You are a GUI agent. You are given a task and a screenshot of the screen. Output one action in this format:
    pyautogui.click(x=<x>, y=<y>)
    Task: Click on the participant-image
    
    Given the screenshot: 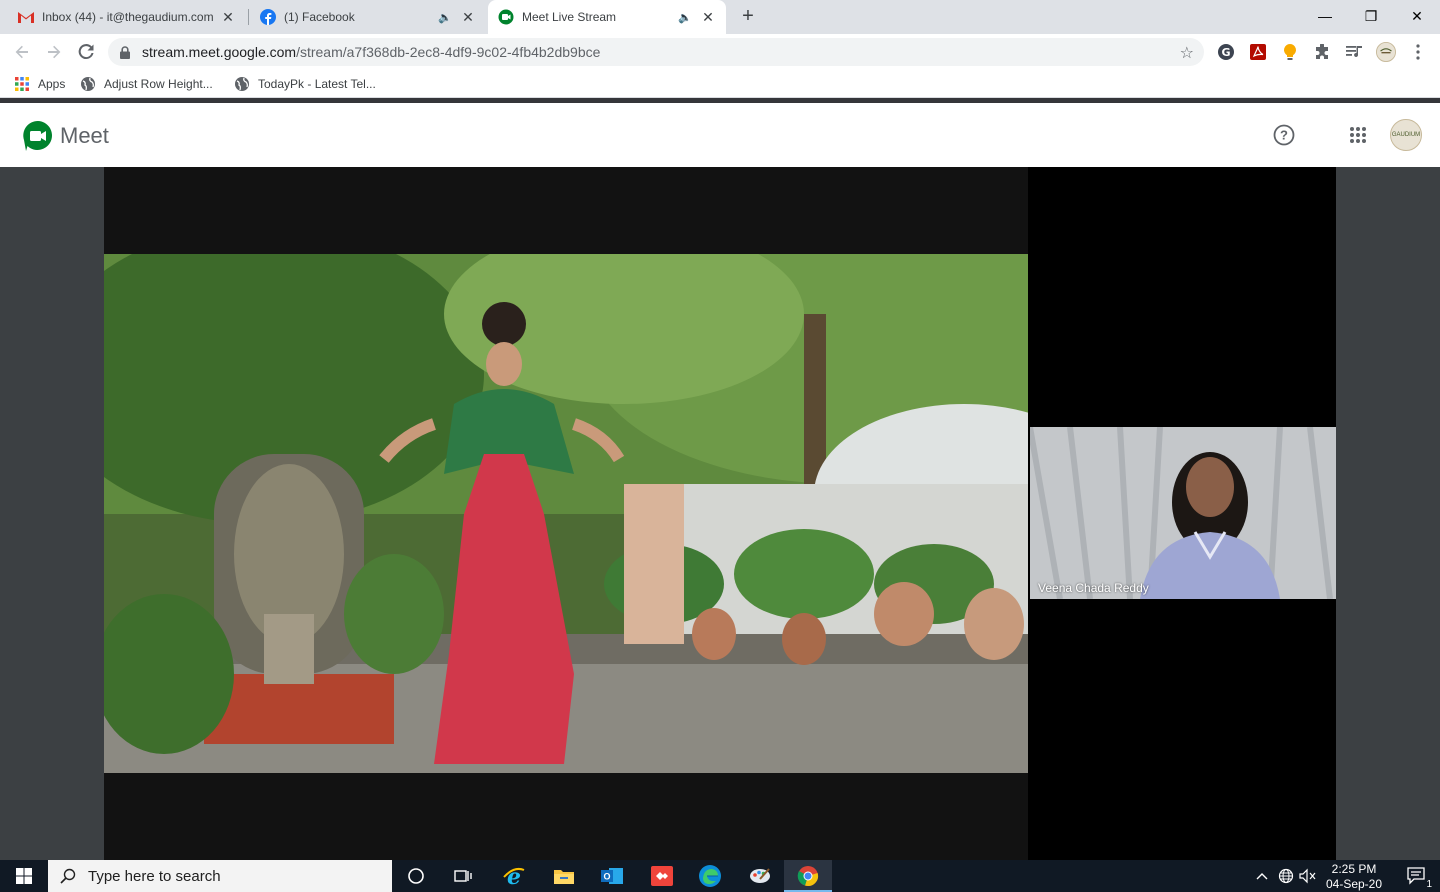 What is the action you would take?
    pyautogui.click(x=1183, y=513)
    